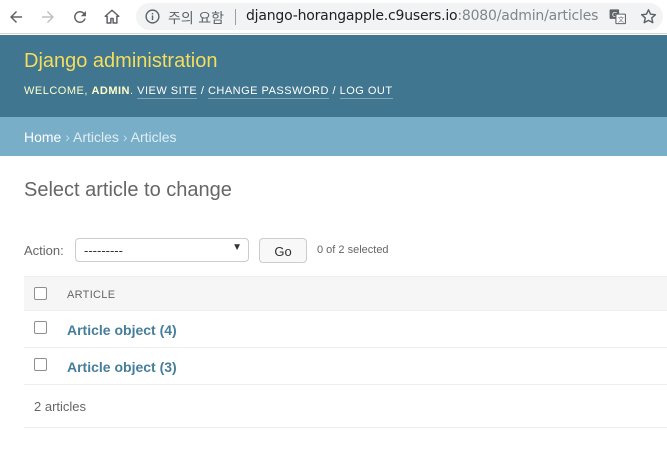  What do you see at coordinates (196, 18) in the screenshot?
I see `security-warning: 주의 요함` at bounding box center [196, 18].